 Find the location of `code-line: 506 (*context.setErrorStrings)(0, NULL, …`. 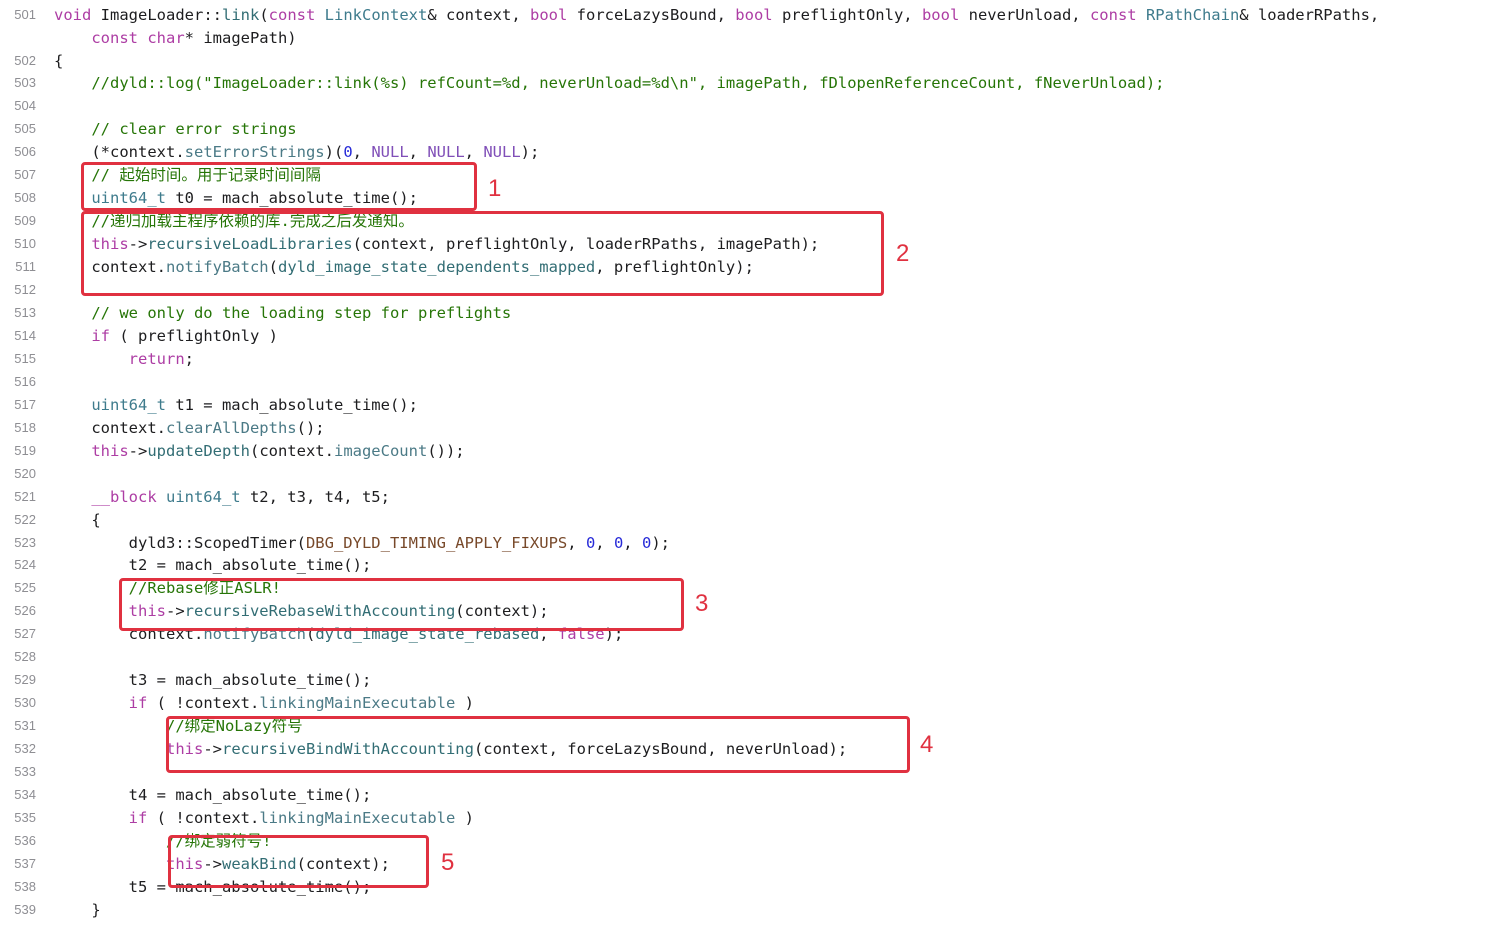

code-line: 506 (*context.setErrorStrings)(0, NULL, … is located at coordinates (750, 152).